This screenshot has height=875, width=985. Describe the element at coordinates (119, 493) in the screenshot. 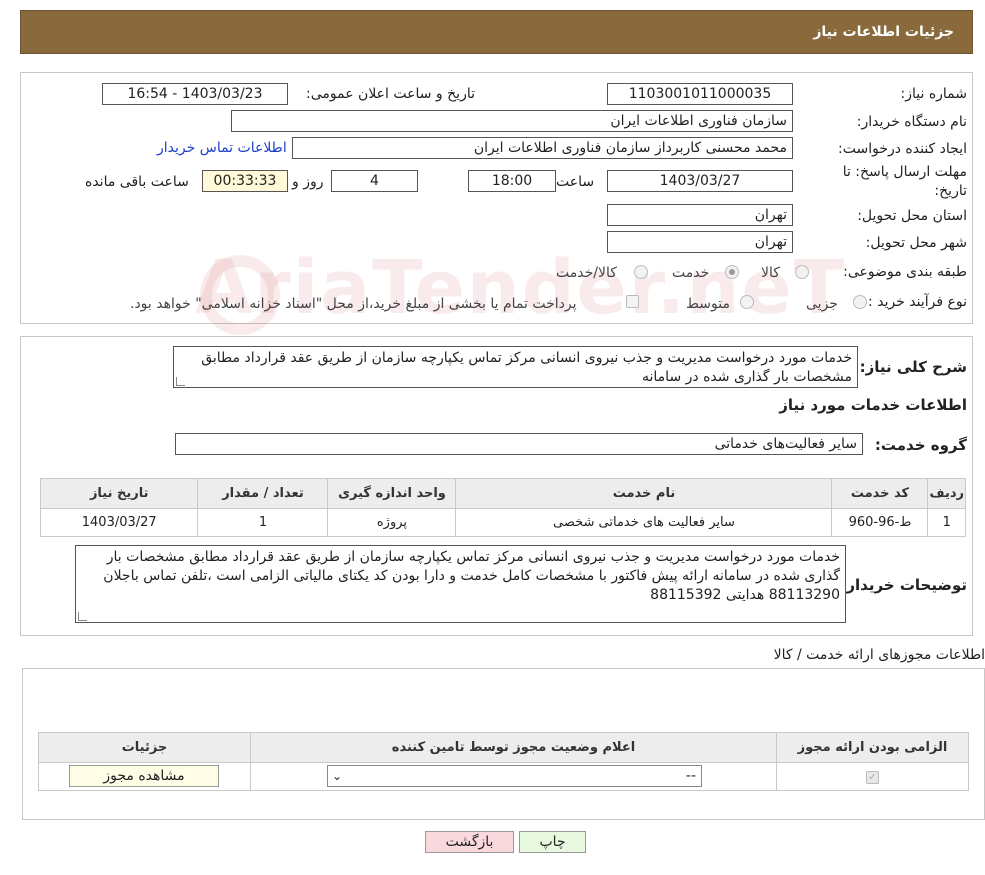

I see `col-date: تاریخ نیاز` at that location.